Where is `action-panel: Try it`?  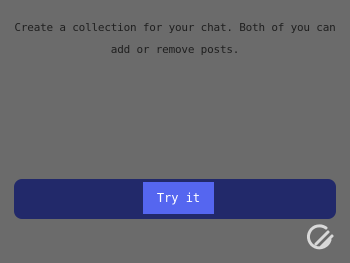 action-panel: Try it is located at coordinates (175, 199).